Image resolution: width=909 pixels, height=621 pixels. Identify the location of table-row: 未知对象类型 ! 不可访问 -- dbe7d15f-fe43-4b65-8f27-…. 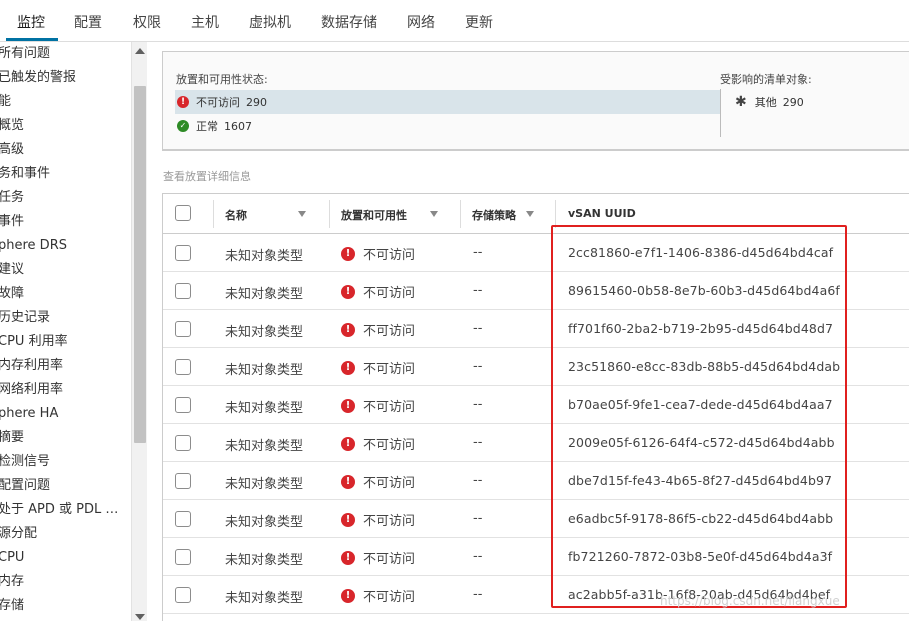
(536, 481).